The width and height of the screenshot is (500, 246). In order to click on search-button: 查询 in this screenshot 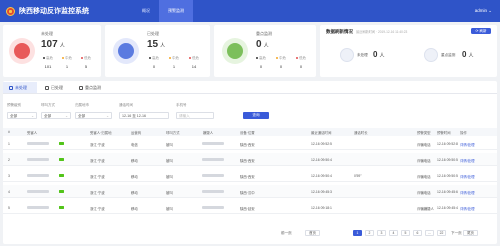, I will do `click(256, 115)`.